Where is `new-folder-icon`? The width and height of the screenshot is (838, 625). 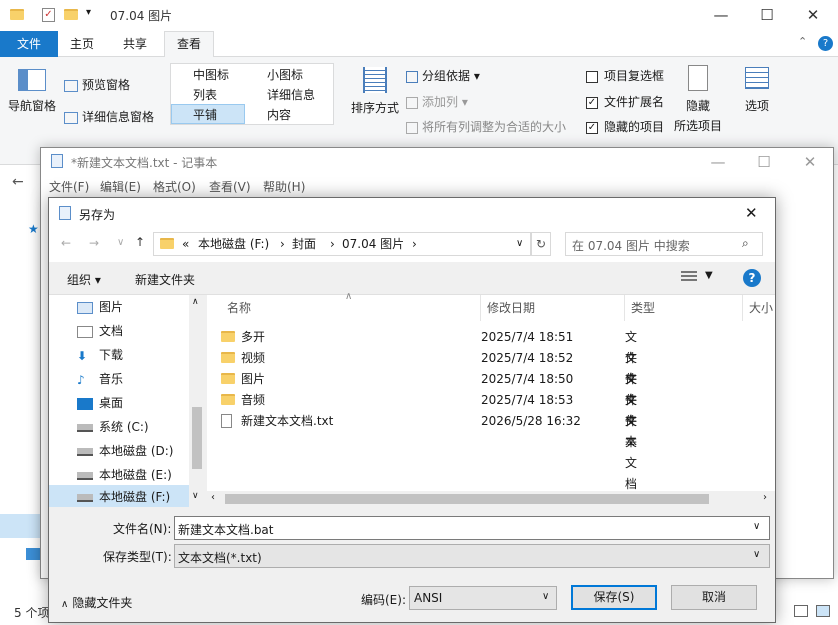 new-folder-icon is located at coordinates (71, 14).